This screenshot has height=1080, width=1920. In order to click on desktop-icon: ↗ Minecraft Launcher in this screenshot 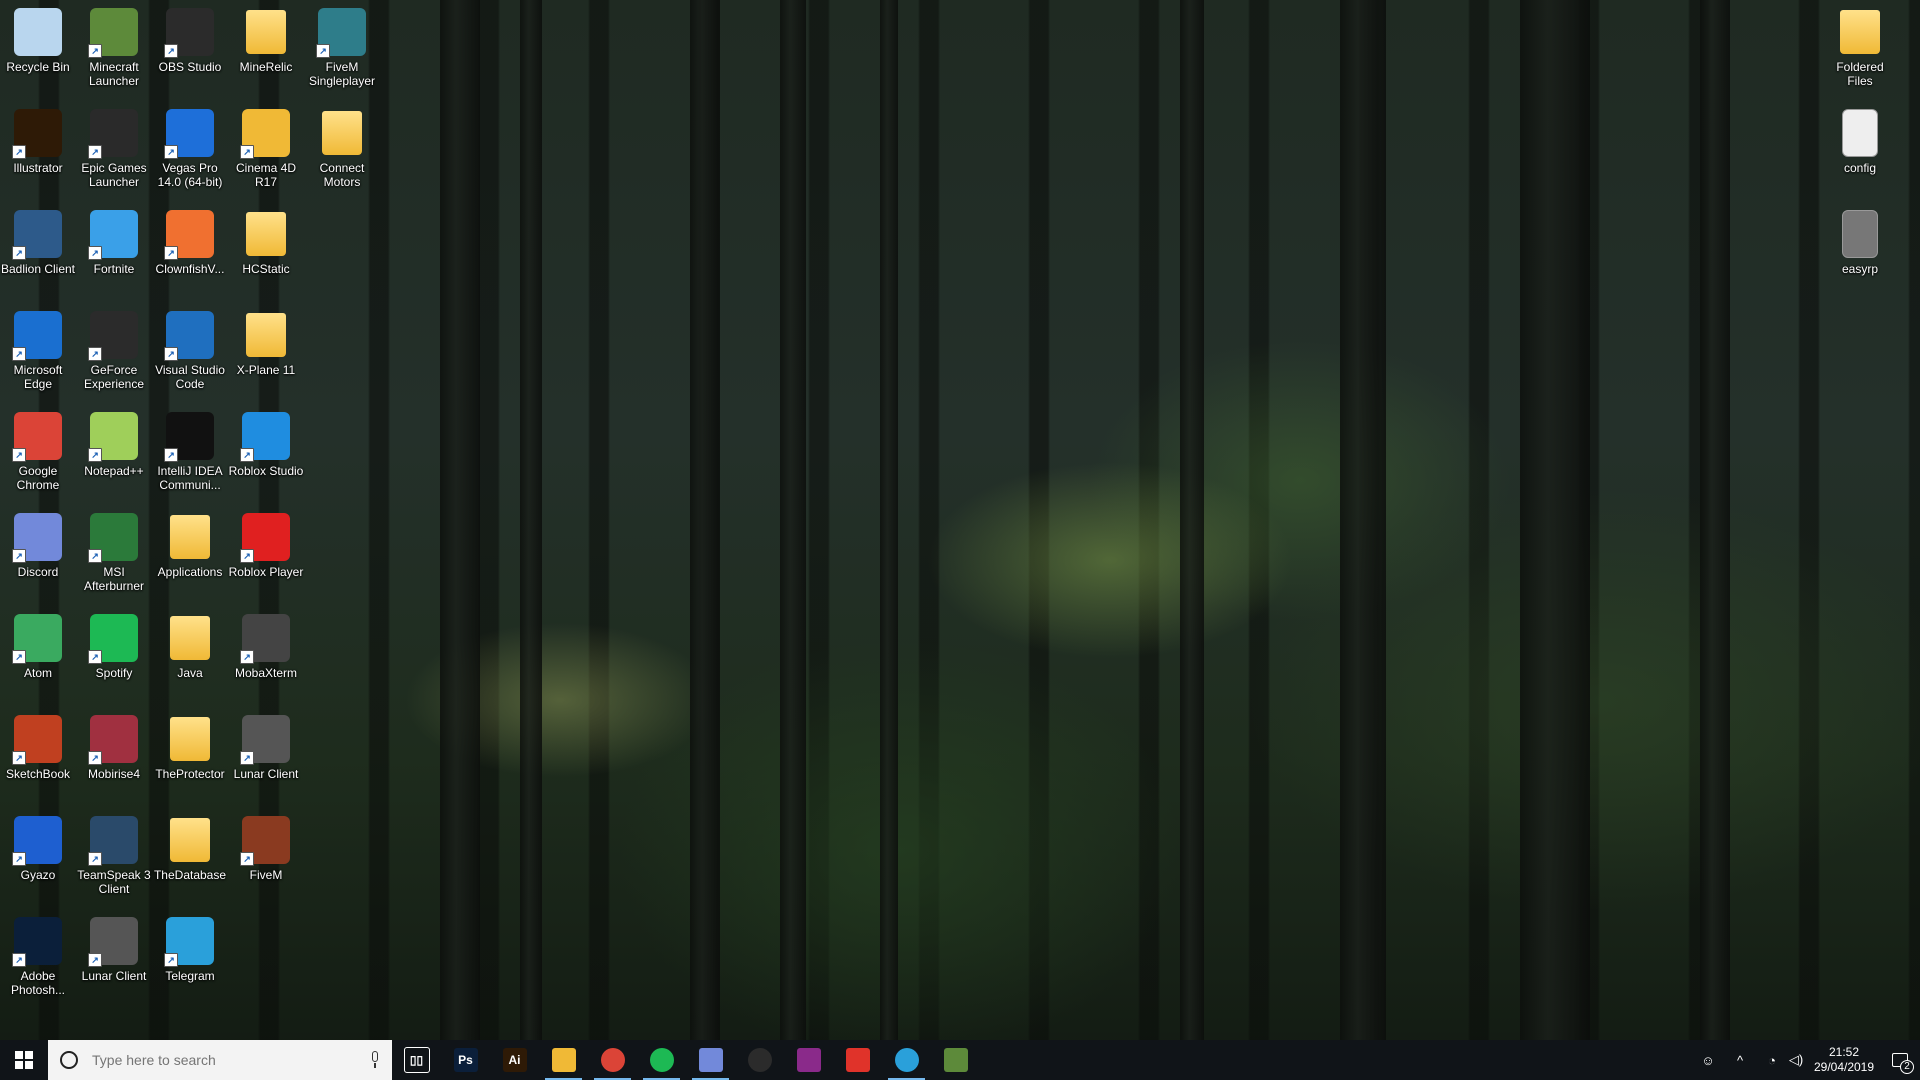, I will do `click(114, 50)`.